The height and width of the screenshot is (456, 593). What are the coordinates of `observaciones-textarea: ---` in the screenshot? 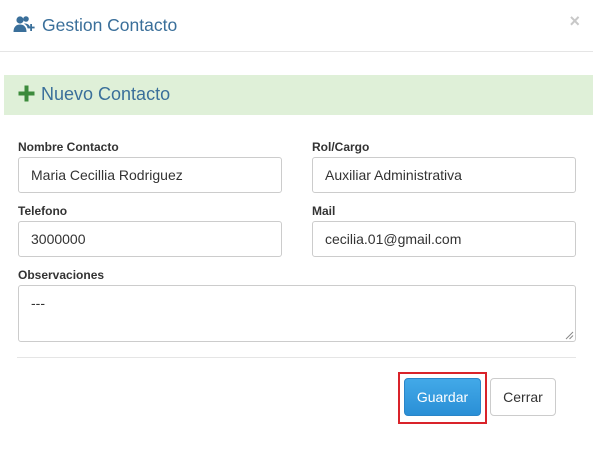 It's located at (297, 313).